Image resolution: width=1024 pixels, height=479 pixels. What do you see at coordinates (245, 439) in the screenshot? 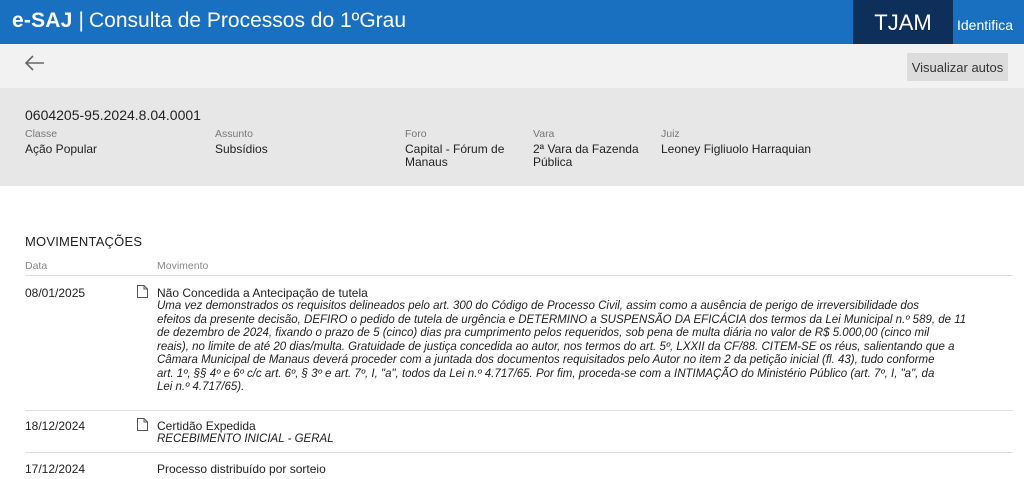
I see `movement-description: RECEBIMENTO INICIAL - GERAL` at bounding box center [245, 439].